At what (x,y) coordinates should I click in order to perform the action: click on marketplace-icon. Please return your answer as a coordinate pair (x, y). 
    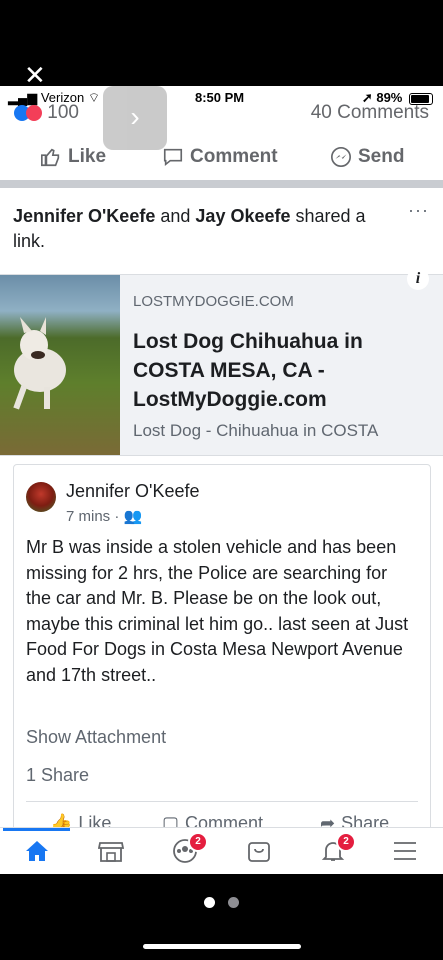
    Looking at the image, I should click on (111, 852).